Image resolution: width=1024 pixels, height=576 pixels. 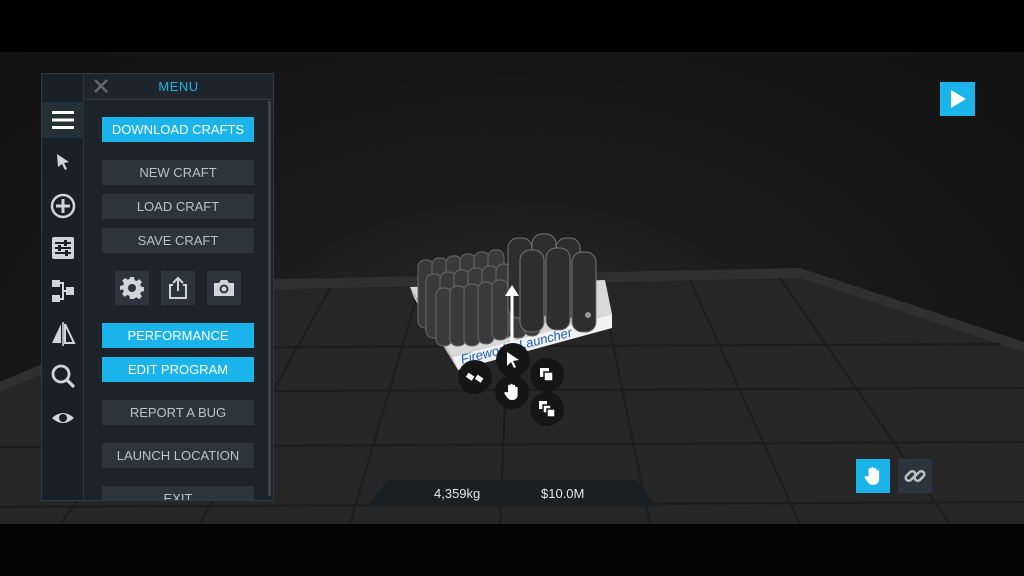 I want to click on menu-scrollbar, so click(x=269, y=298).